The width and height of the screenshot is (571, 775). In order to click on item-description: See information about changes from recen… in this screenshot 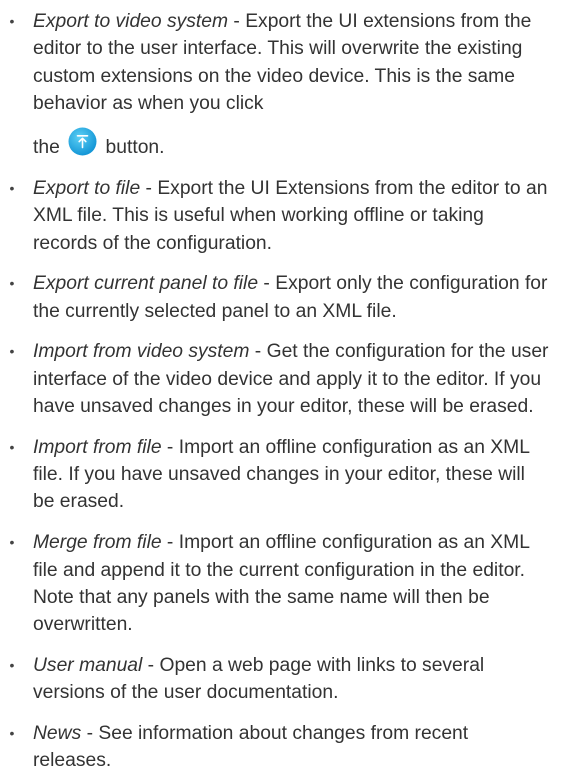, I will do `click(251, 747)`.